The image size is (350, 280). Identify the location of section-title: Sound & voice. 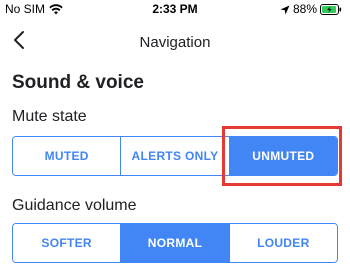
(78, 82).